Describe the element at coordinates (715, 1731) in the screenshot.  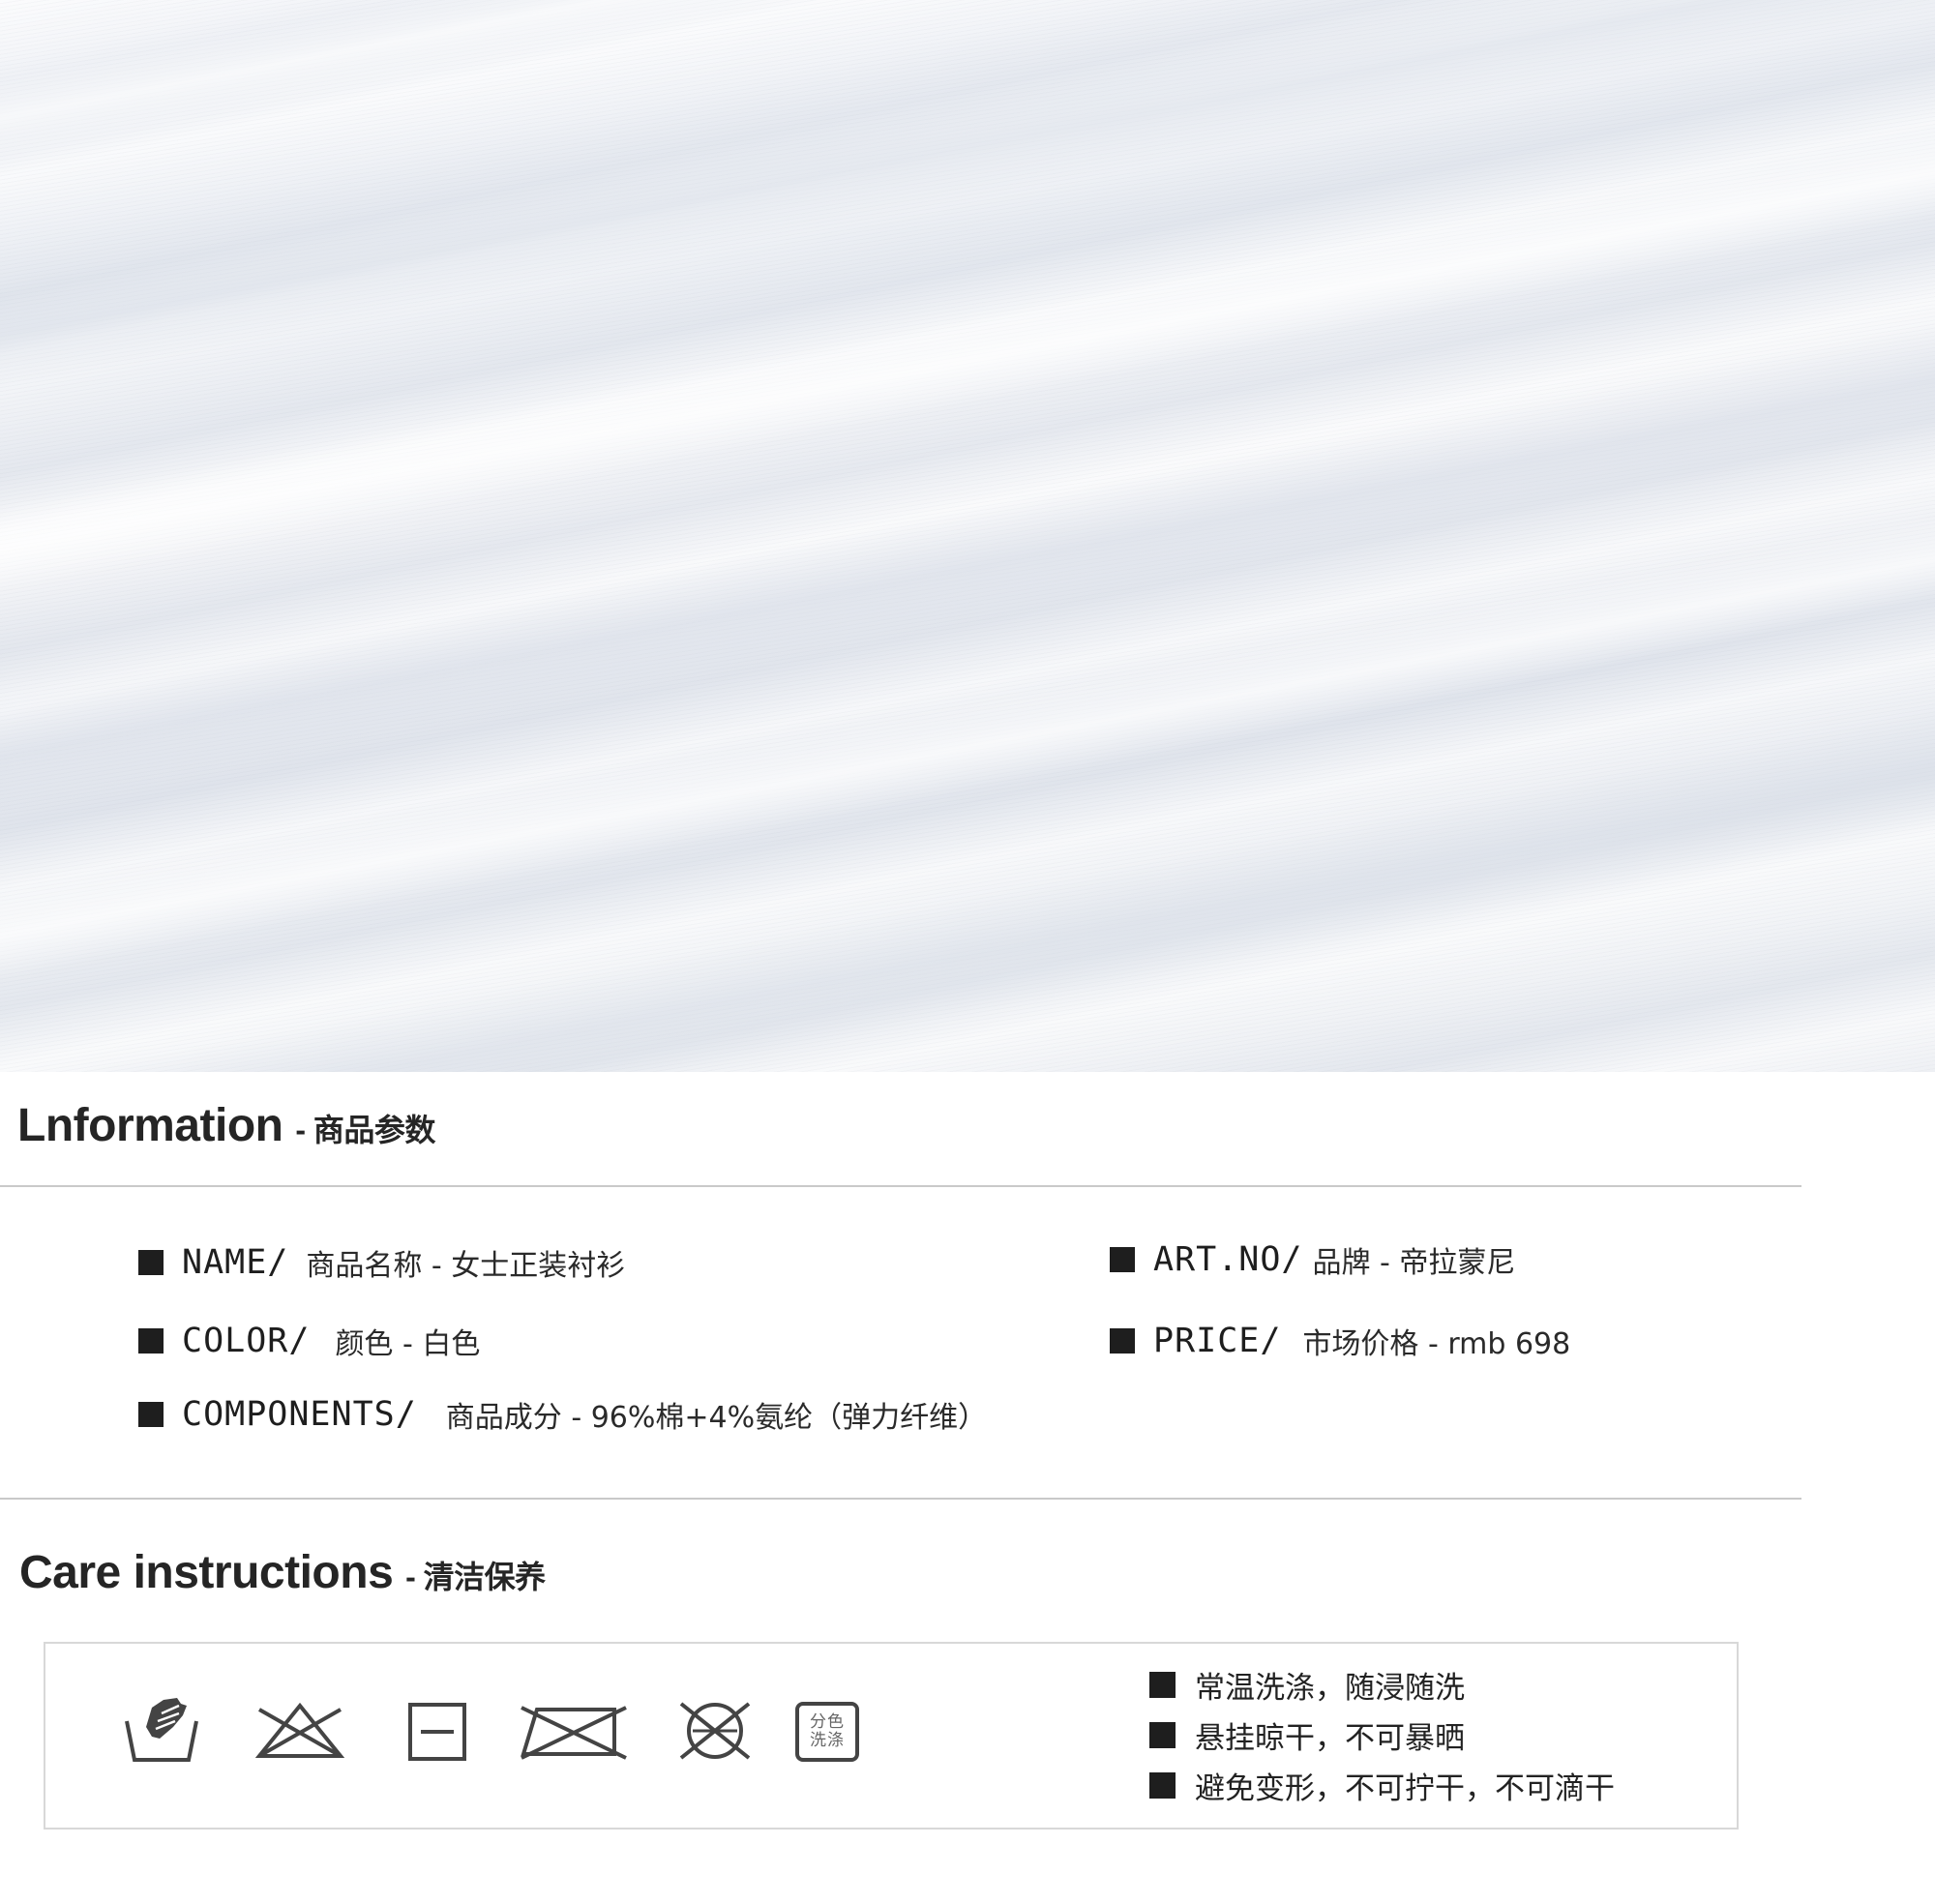
I see `do-not-dry-clean-icon` at that location.